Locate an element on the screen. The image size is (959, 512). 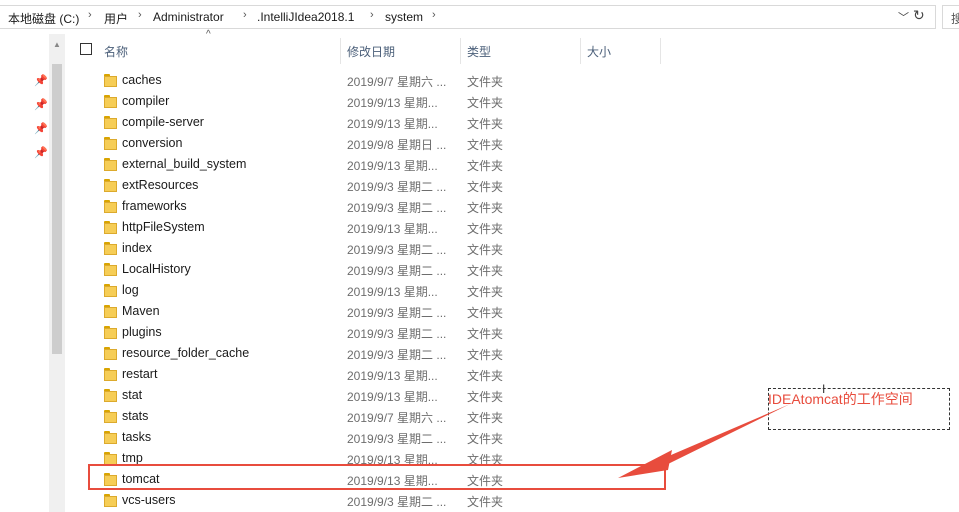
annotation-arrow is located at coordinates (704, 441).